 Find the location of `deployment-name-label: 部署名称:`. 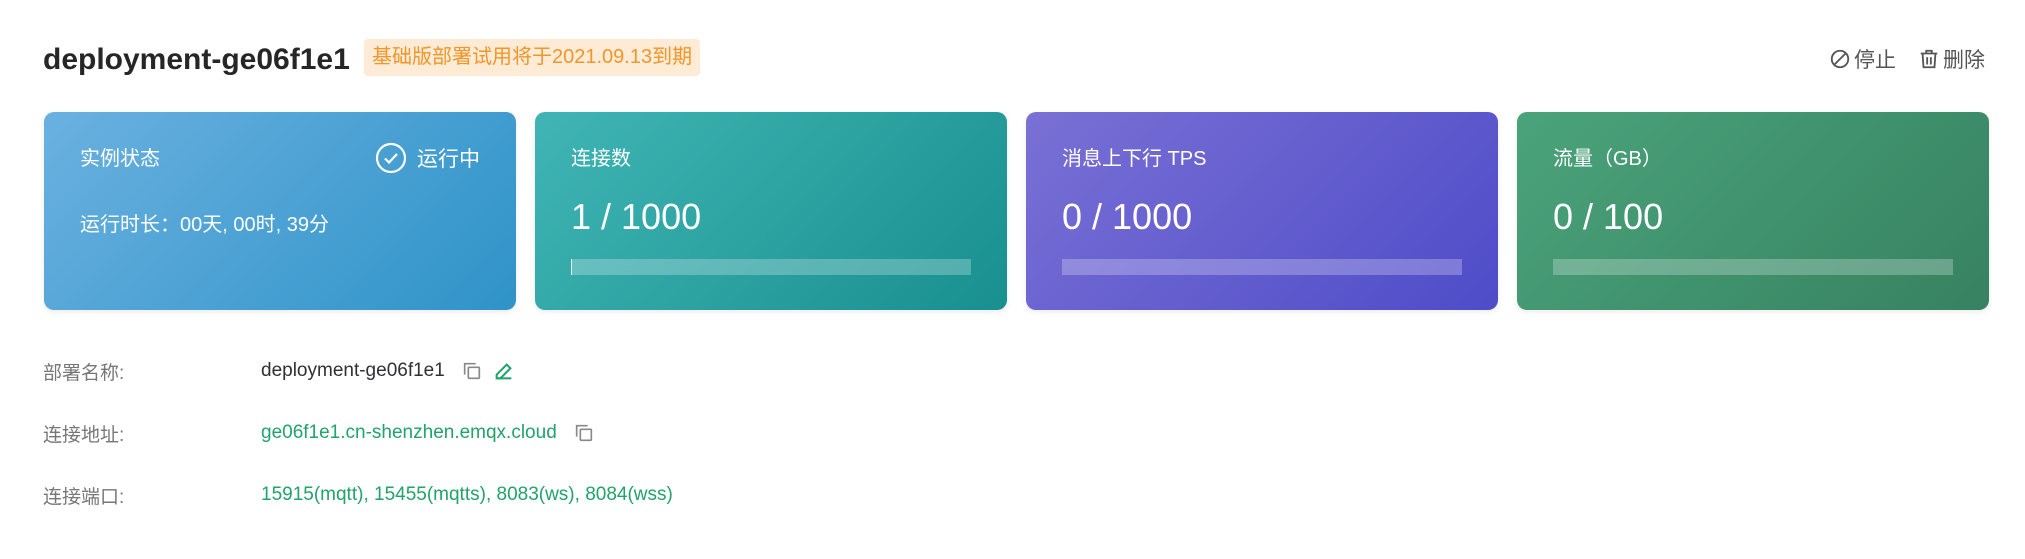

deployment-name-label: 部署名称: is located at coordinates (84, 373).